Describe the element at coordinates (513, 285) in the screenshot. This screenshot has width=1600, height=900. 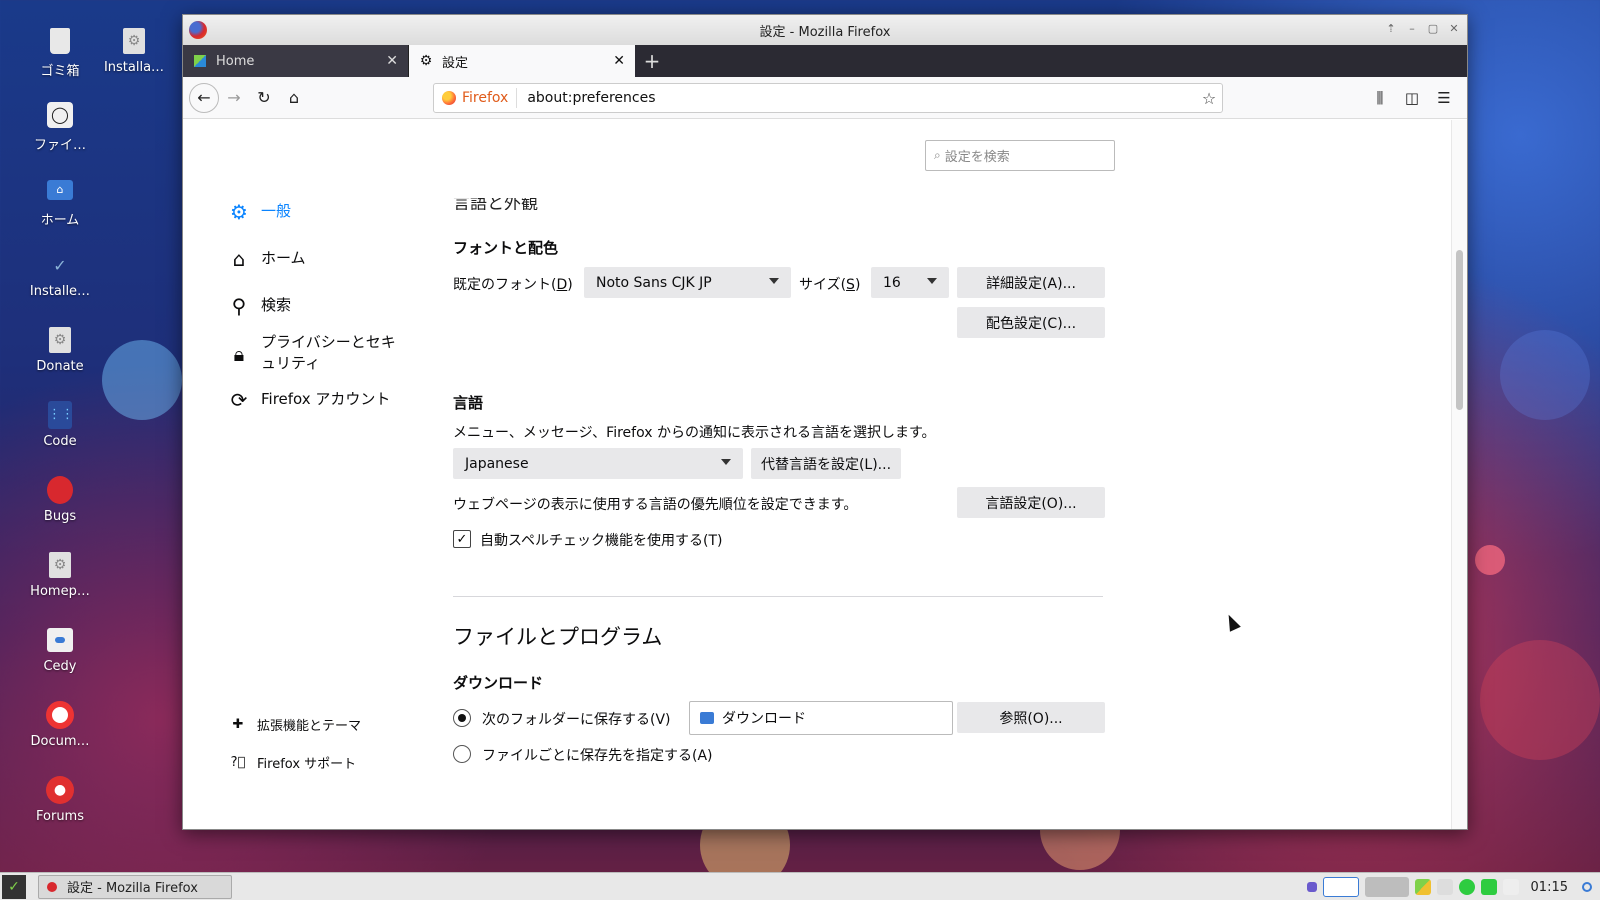
I see `default-font-label: 既定のフォント(D)` at that location.